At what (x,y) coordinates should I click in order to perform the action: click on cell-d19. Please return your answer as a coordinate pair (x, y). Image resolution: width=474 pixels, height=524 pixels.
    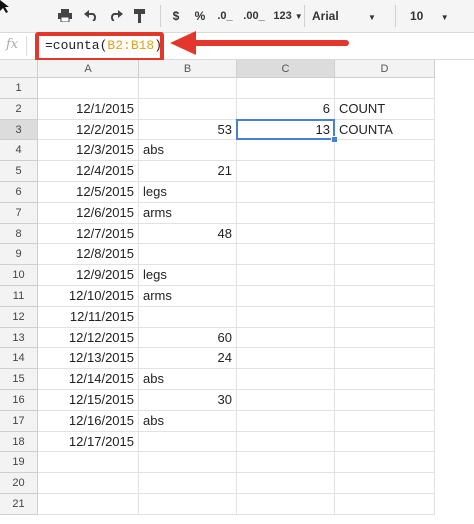
    Looking at the image, I should click on (385, 463).